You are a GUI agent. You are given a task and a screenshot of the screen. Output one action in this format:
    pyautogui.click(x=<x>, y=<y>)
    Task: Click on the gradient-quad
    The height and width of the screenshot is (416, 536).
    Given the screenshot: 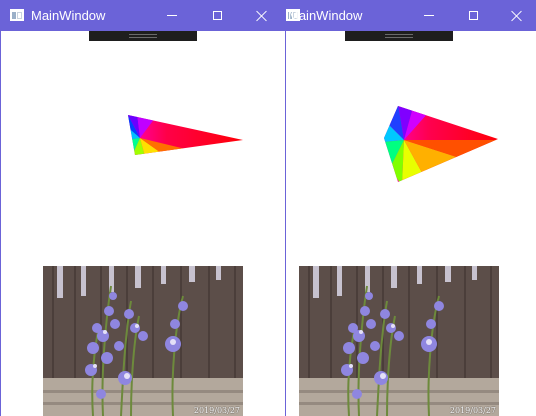 What is the action you would take?
    pyautogui.click(x=441, y=144)
    